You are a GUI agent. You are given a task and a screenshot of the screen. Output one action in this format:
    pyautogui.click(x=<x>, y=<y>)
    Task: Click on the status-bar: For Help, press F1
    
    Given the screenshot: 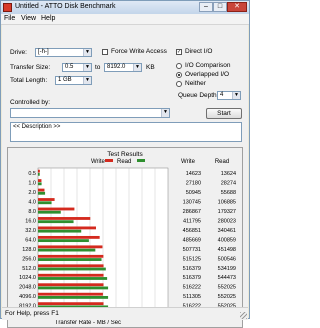 What is the action you would take?
    pyautogui.click(x=125, y=313)
    